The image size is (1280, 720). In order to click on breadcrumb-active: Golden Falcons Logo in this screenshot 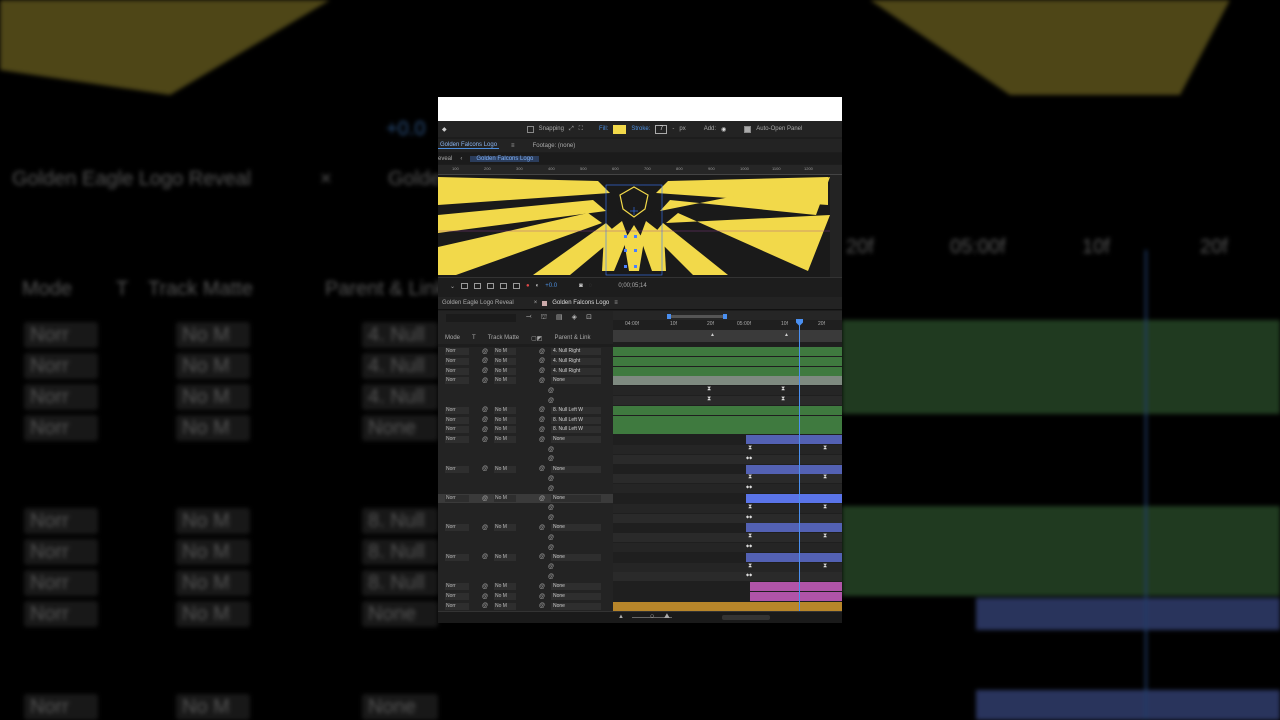, I will do `click(505, 158)`.